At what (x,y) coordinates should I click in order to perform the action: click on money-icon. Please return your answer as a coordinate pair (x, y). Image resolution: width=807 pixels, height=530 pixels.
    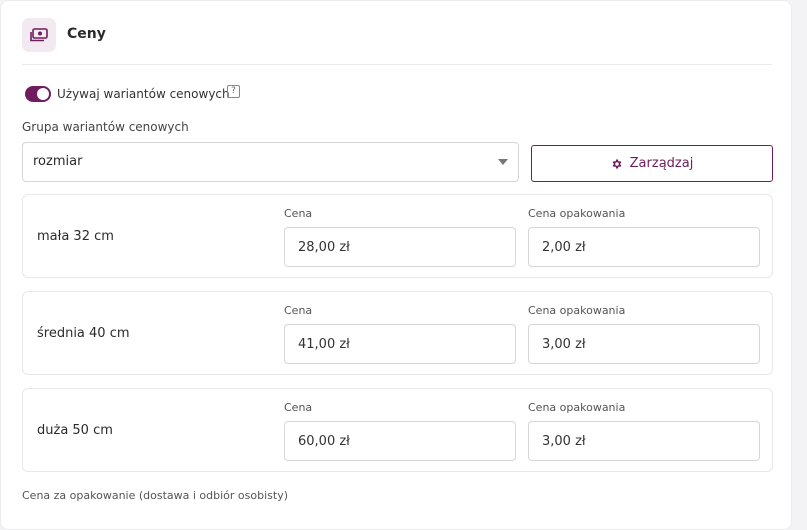
    Looking at the image, I should click on (39, 35).